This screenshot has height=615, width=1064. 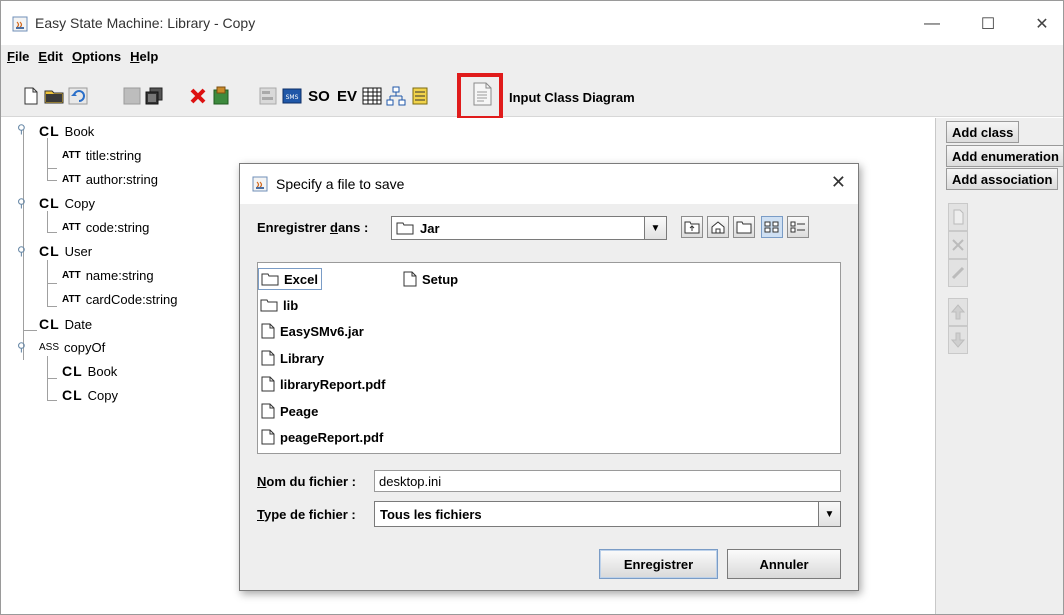 What do you see at coordinates (101, 155) in the screenshot?
I see `tree-node-attribute: ATT title:string` at bounding box center [101, 155].